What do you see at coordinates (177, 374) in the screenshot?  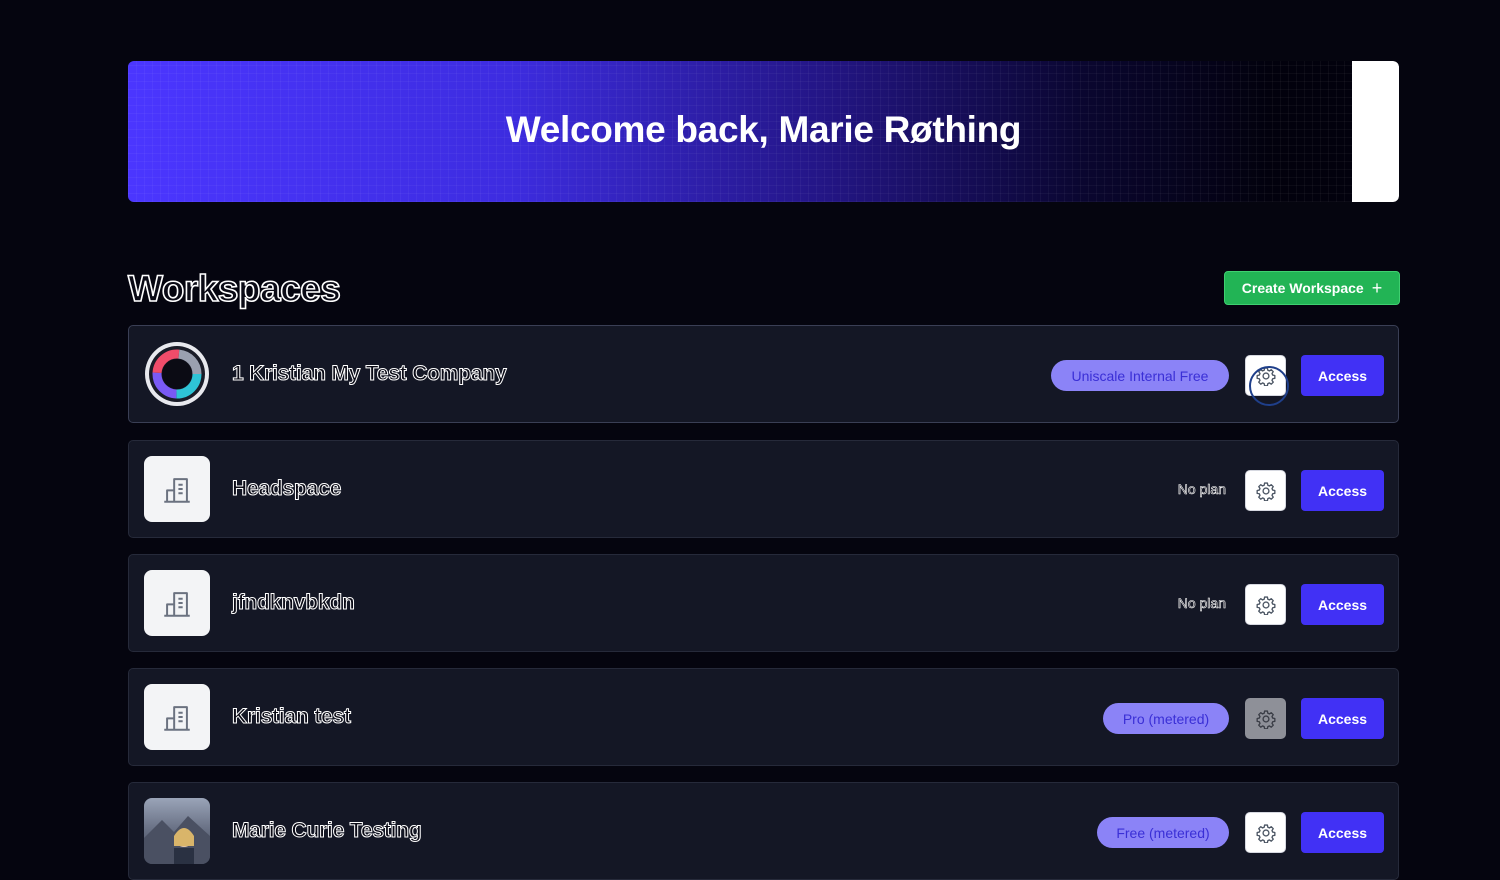 I see `workspace-logo` at bounding box center [177, 374].